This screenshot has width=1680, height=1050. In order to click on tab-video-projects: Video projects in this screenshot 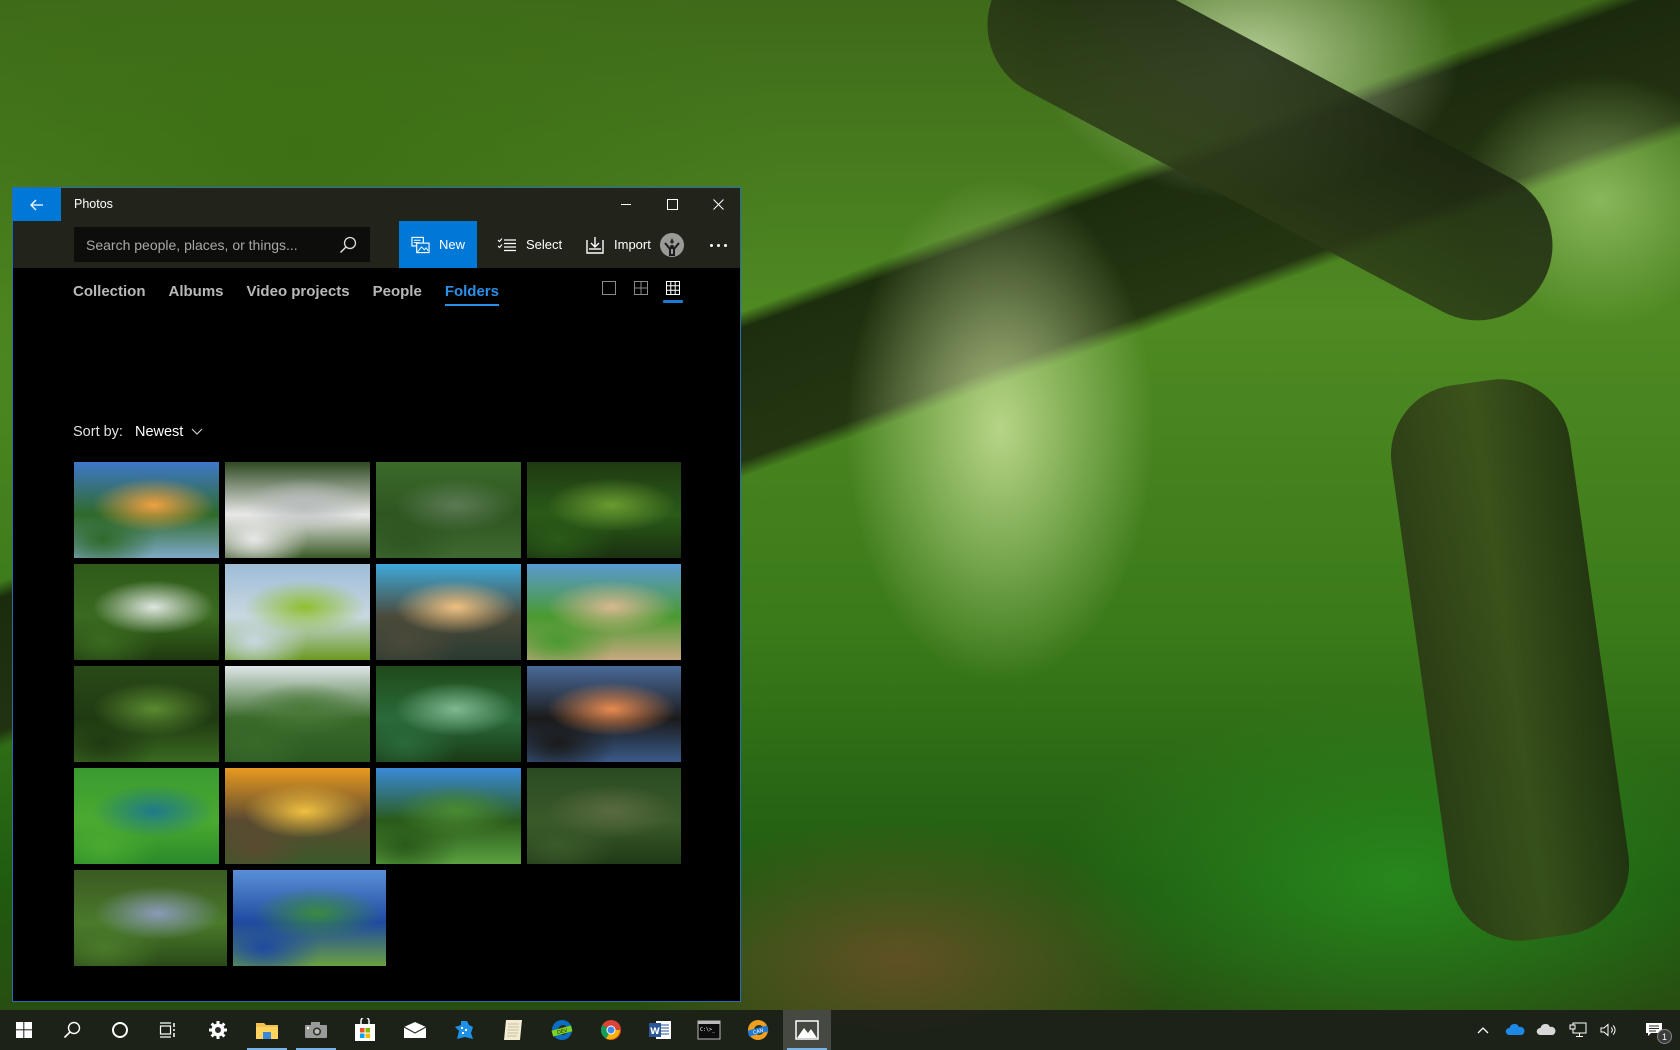, I will do `click(298, 294)`.